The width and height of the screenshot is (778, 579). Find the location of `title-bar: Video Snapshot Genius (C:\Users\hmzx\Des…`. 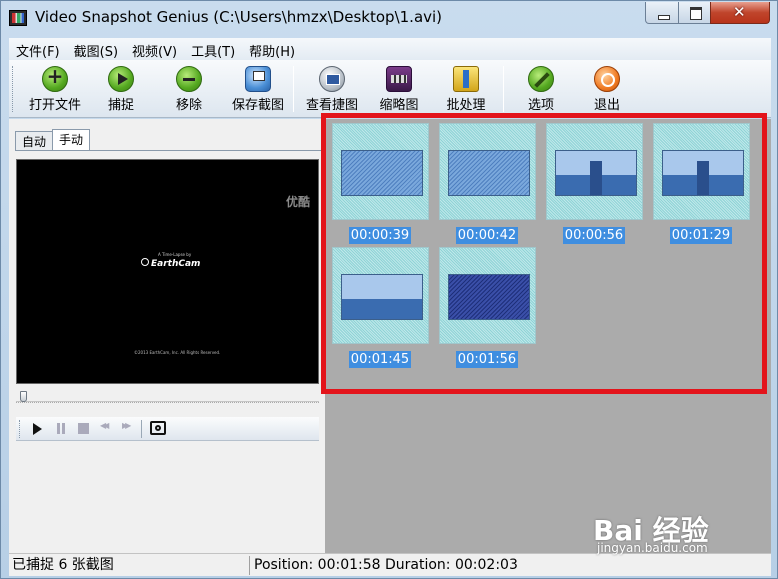

title-bar: Video Snapshot Genius (C:\Users\hmzx\Des… is located at coordinates (389, 18).